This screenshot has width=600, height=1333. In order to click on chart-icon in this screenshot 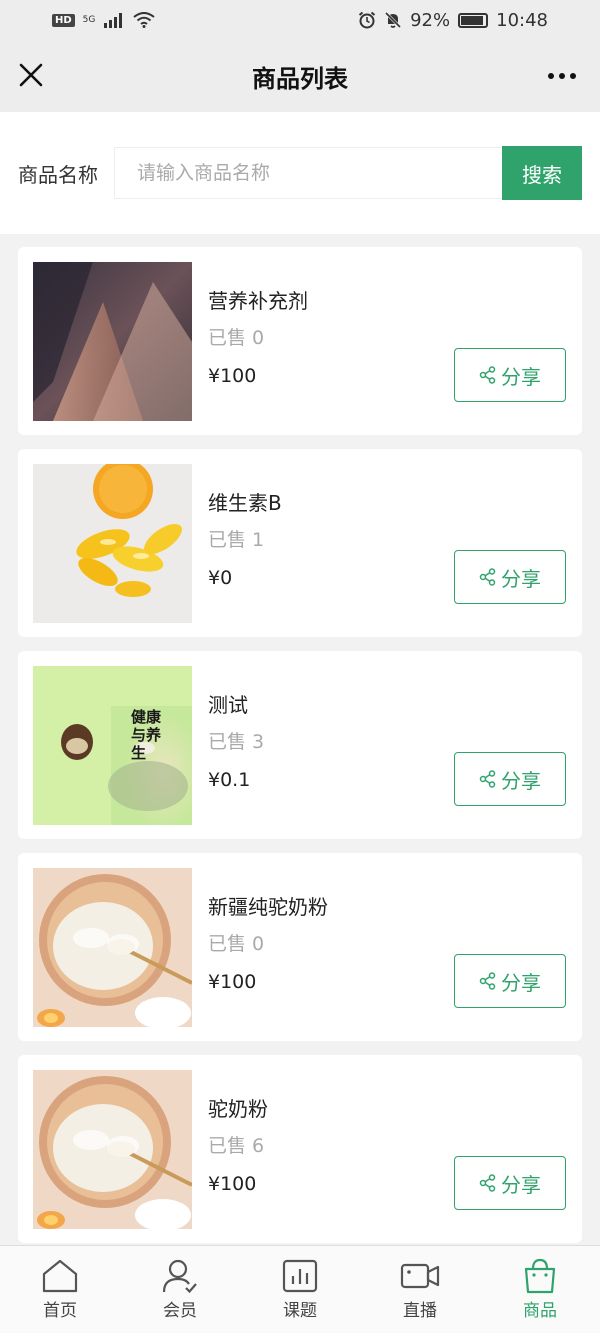, I will do `click(300, 1276)`.